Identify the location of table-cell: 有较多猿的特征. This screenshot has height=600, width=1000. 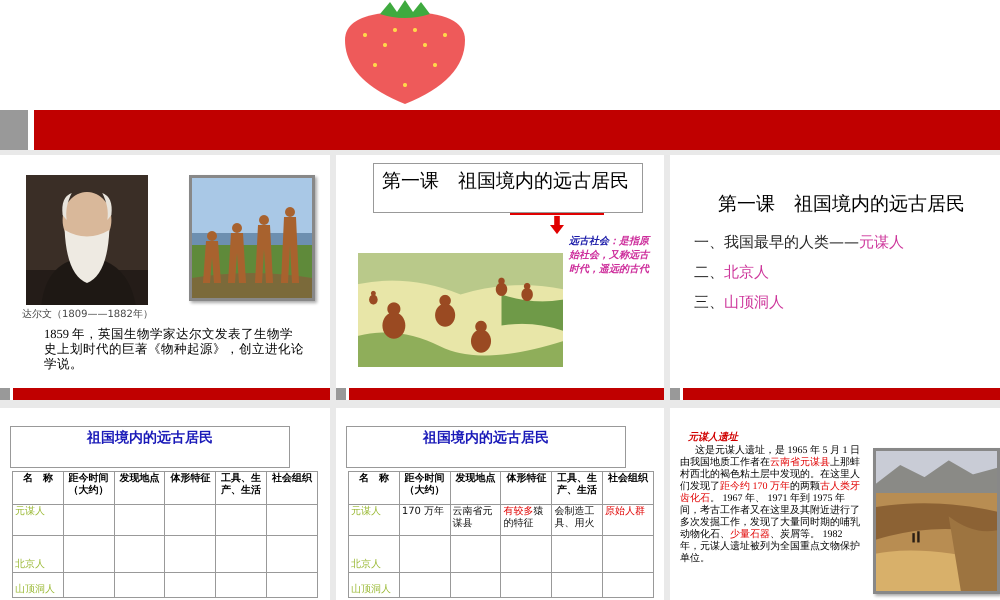
(526, 520).